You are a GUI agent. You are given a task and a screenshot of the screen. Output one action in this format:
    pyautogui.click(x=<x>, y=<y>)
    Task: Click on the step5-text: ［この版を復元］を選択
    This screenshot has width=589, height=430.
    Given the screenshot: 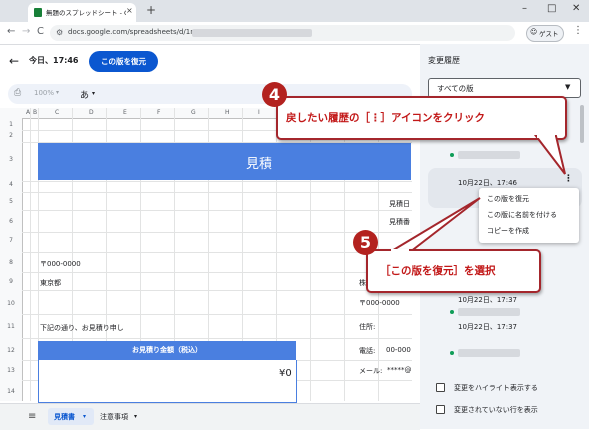 What is the action you would take?
    pyautogui.click(x=438, y=271)
    